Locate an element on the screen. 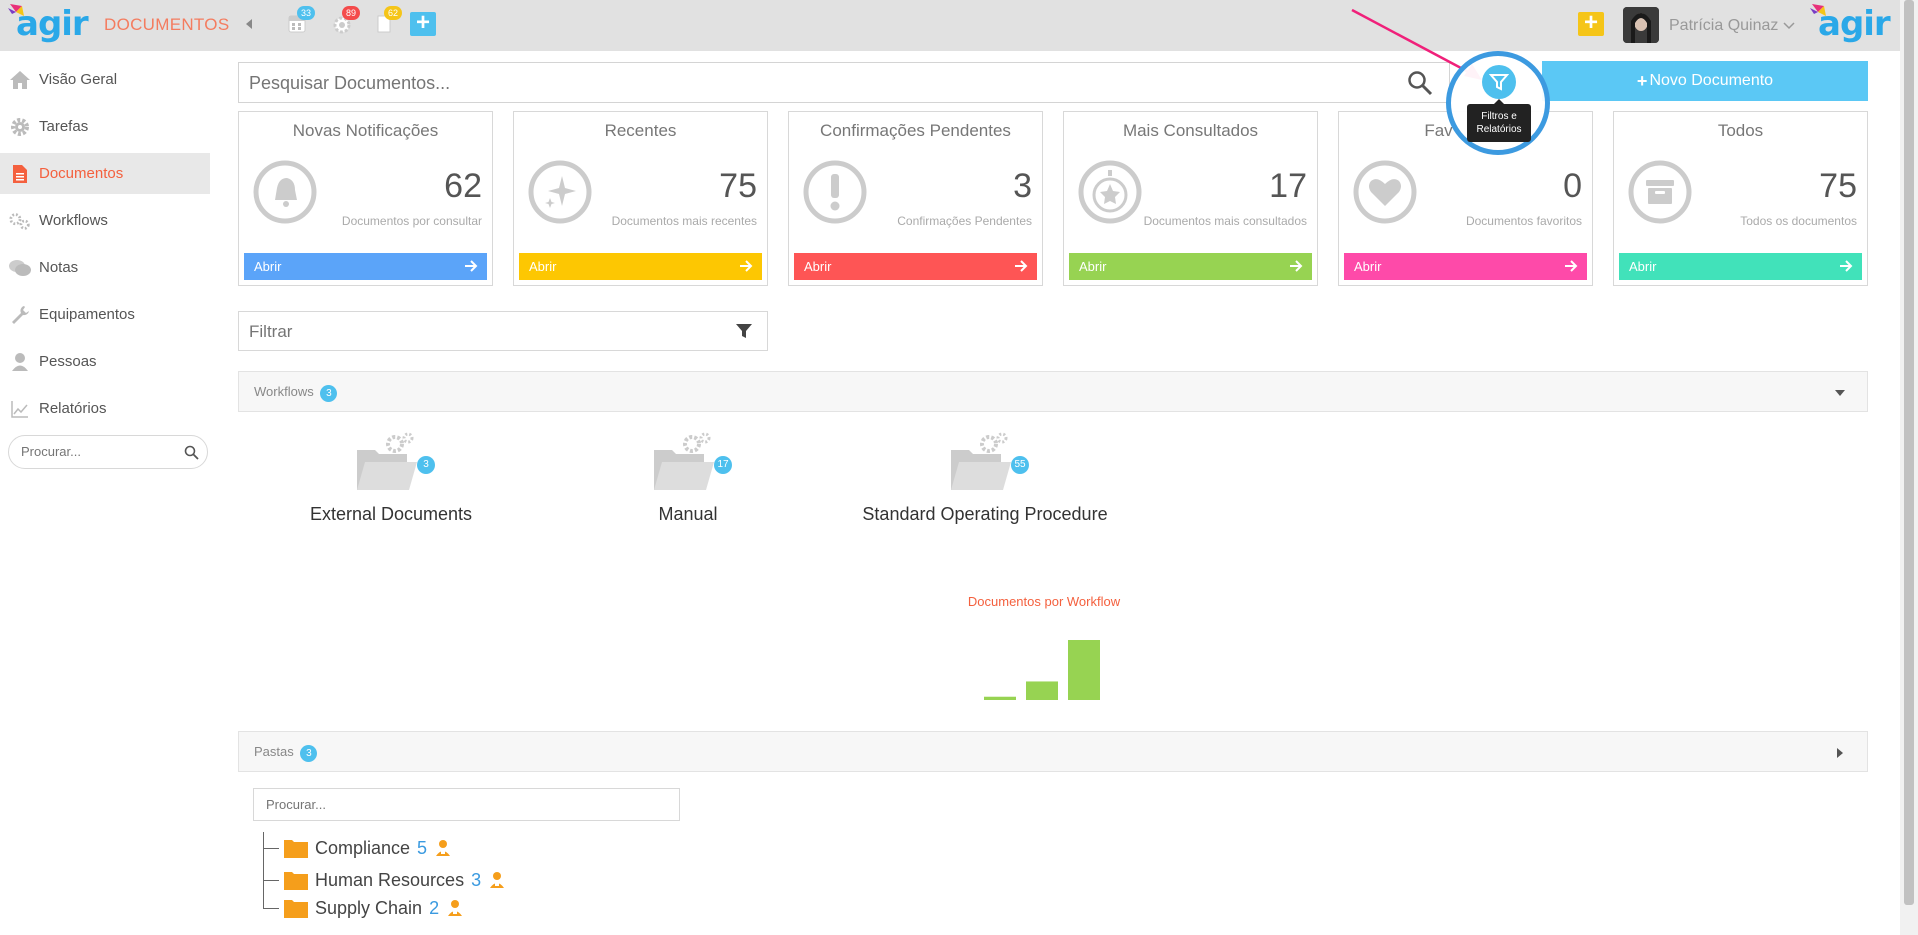 The width and height of the screenshot is (1918, 935). filters-tooltip: Filtros e Relatórios is located at coordinates (1499, 120).